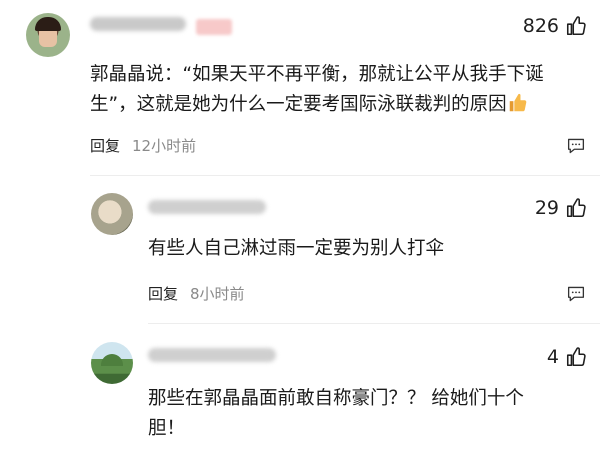 The height and width of the screenshot is (459, 600). I want to click on like-count: 29, so click(546, 208).